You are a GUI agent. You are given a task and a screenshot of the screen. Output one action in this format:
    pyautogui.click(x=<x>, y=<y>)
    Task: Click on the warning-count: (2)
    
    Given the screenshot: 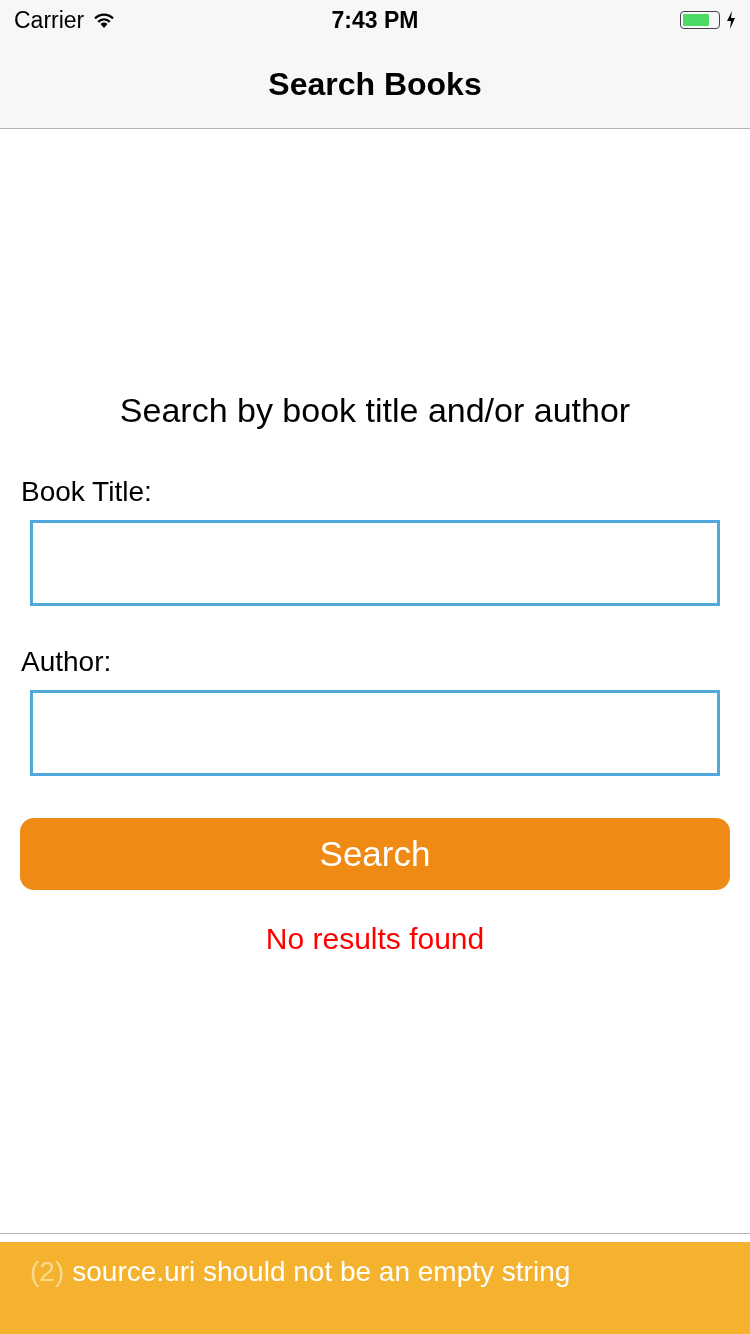 What is the action you would take?
    pyautogui.click(x=47, y=1272)
    